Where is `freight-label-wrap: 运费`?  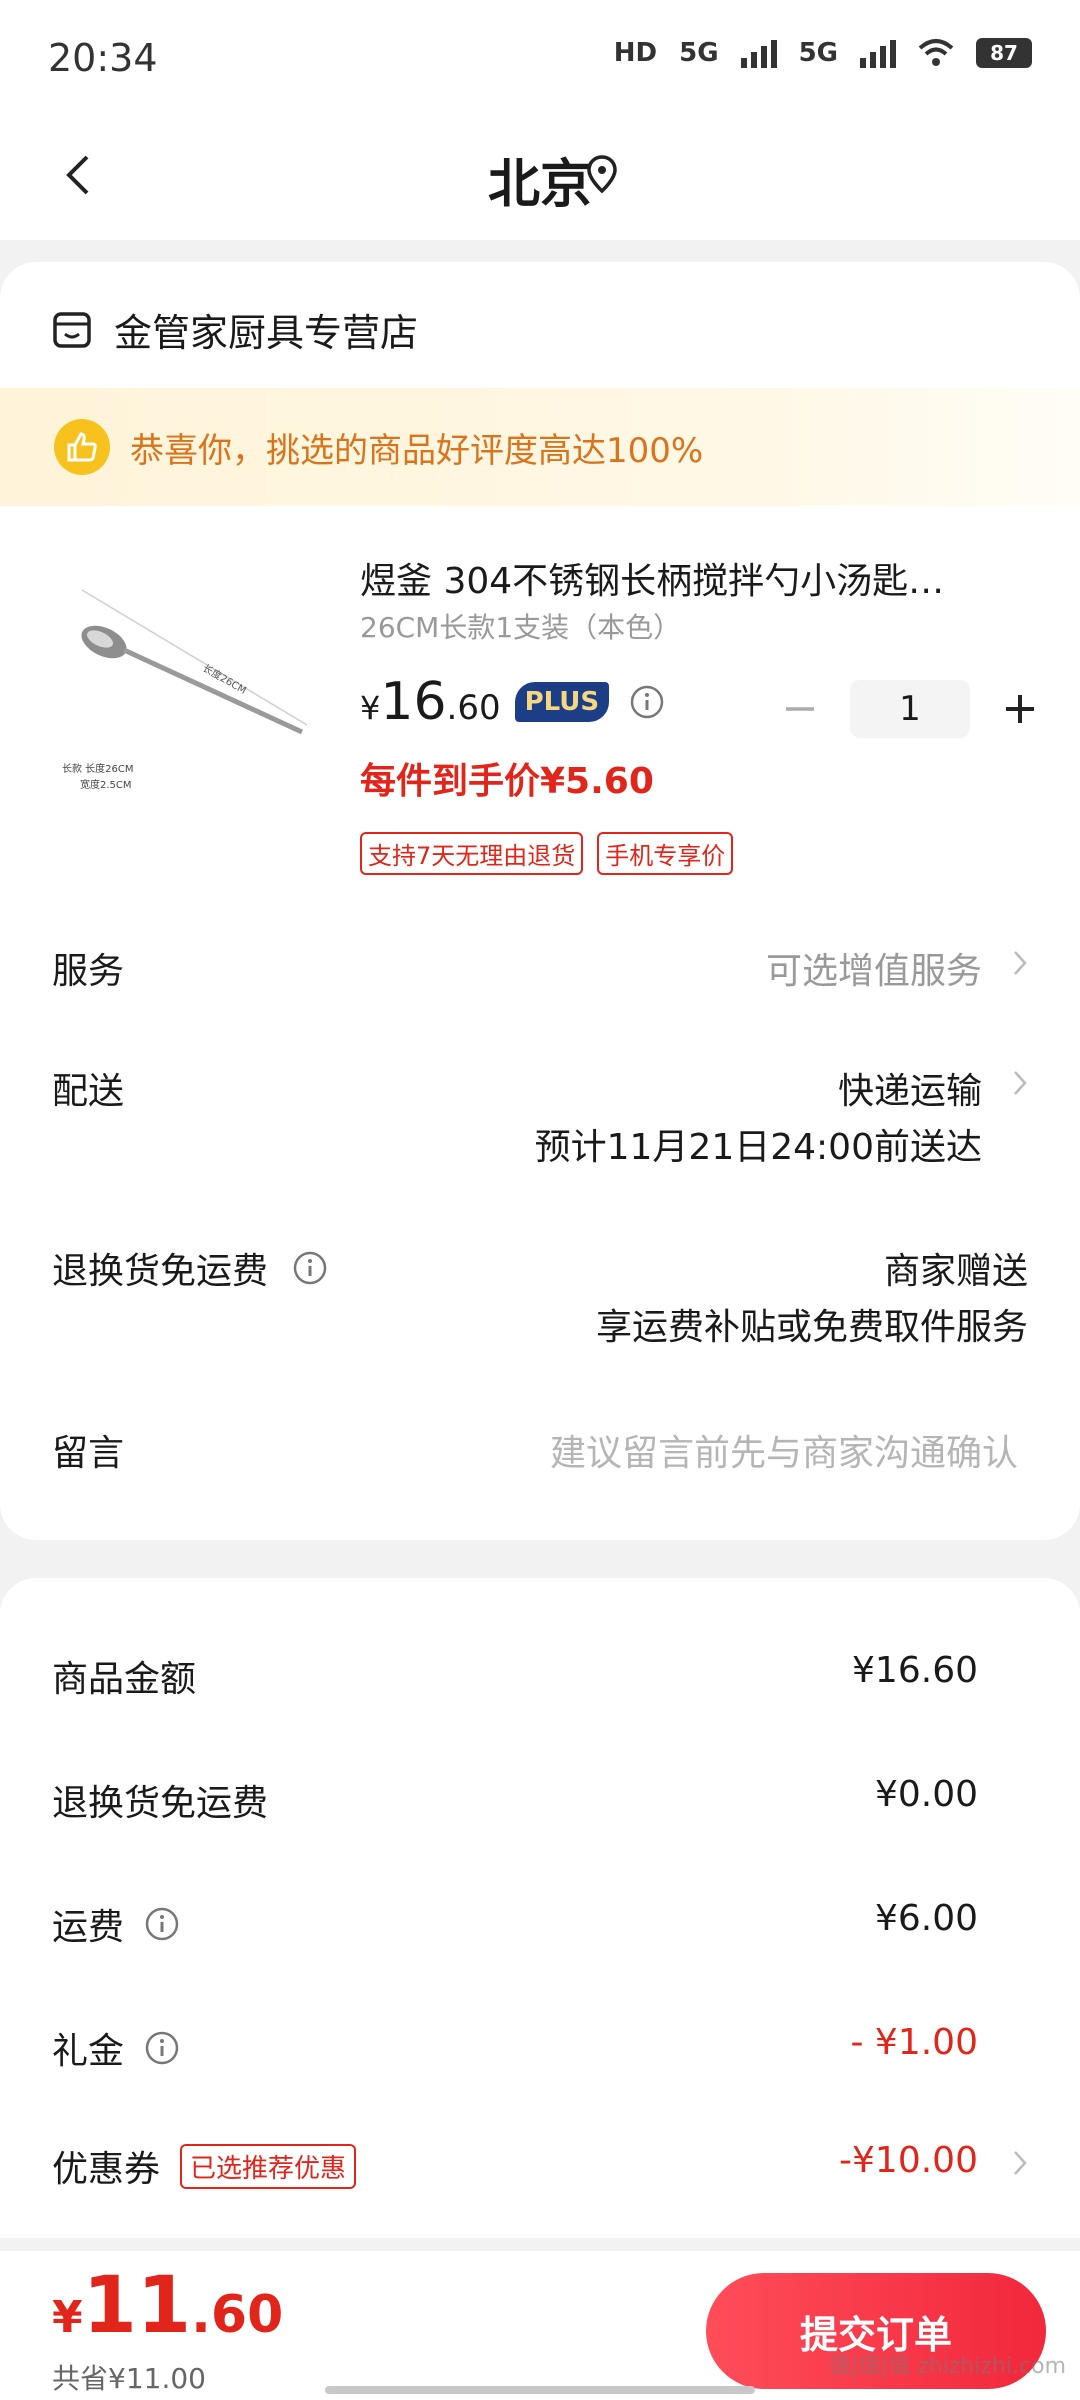 freight-label-wrap: 运费 is located at coordinates (116, 1924).